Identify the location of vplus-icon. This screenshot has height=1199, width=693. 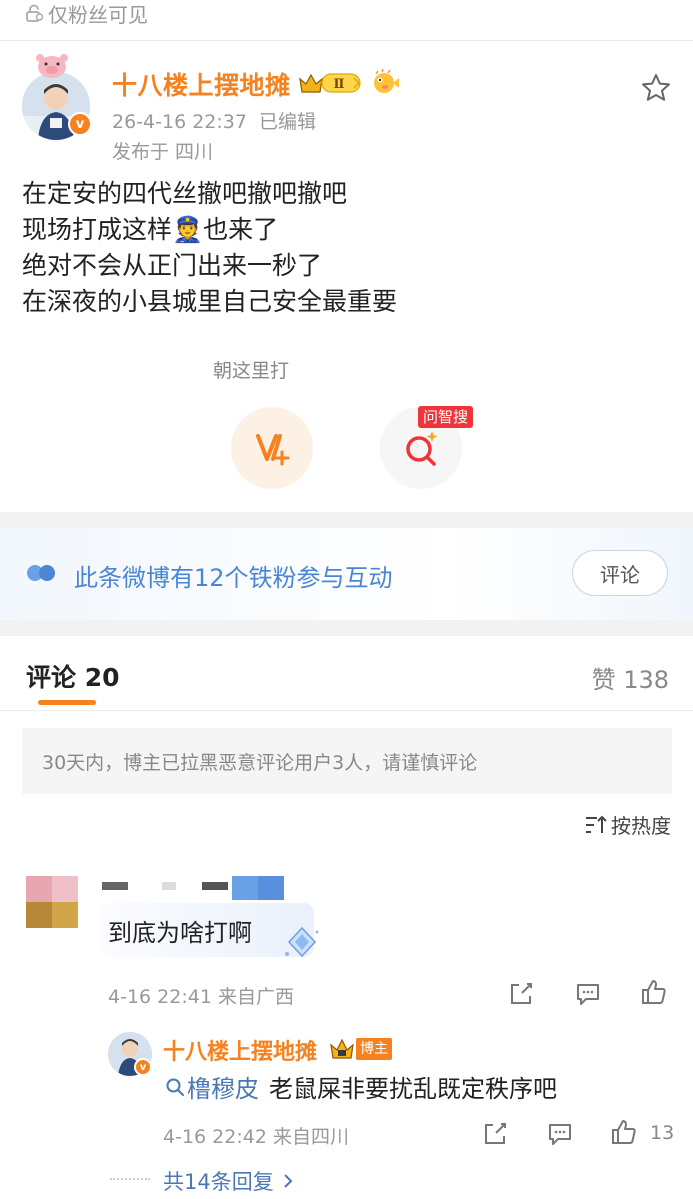
(273, 450).